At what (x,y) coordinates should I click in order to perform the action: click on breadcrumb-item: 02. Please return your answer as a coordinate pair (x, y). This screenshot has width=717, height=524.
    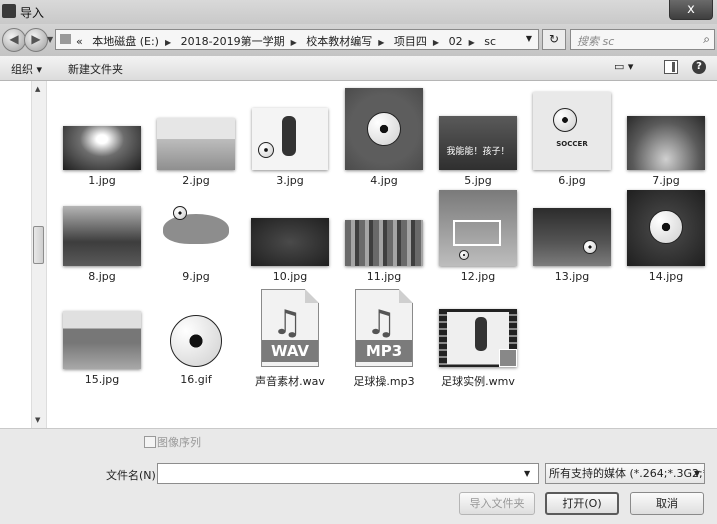
    Looking at the image, I should click on (456, 41).